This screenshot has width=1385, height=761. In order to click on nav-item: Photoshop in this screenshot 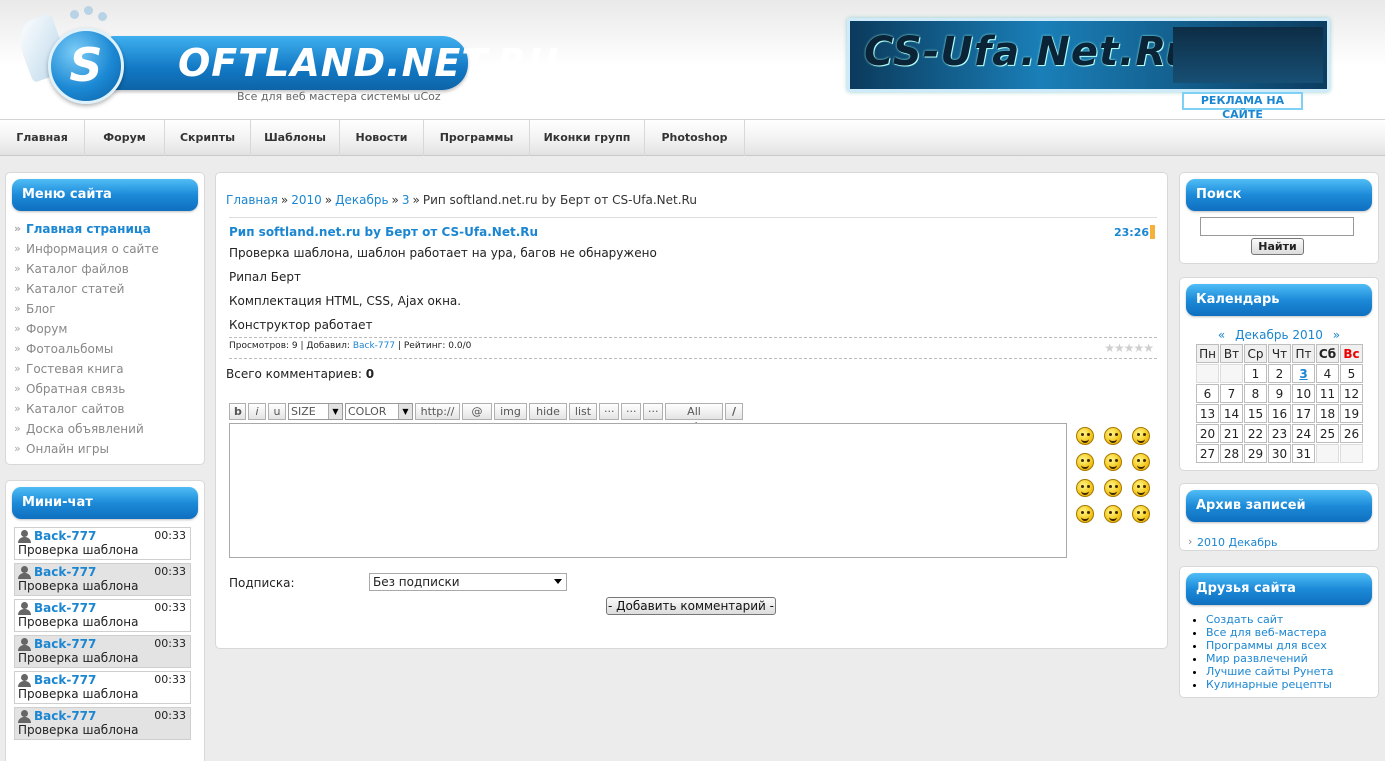, I will do `click(695, 138)`.